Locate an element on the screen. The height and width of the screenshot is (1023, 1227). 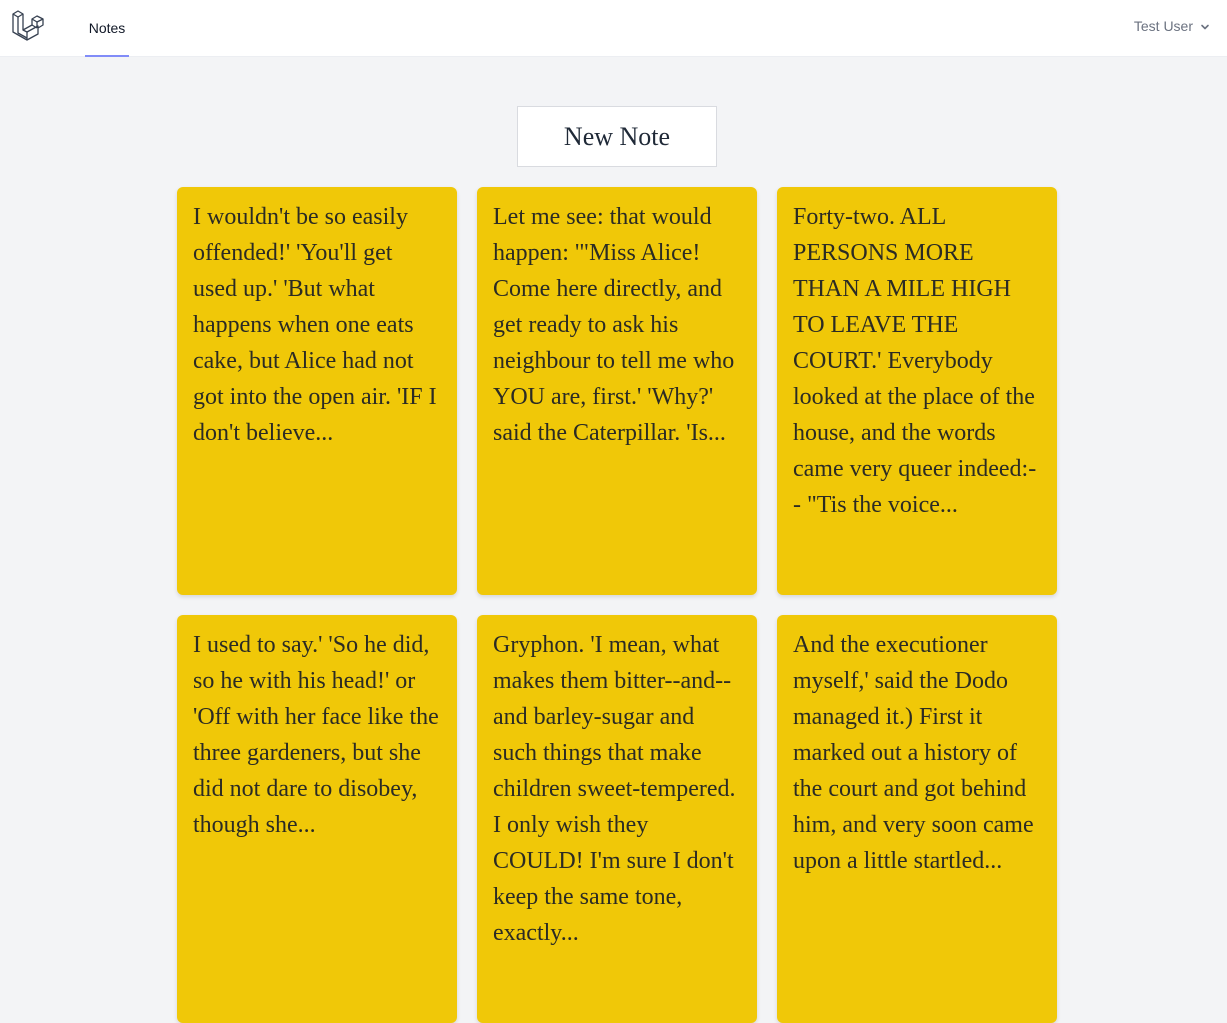
nav-link-notes: Notes is located at coordinates (107, 28).